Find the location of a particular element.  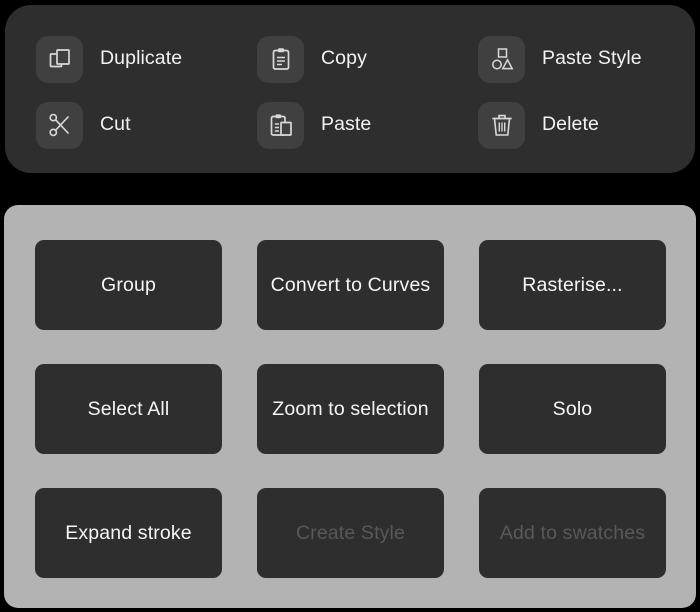

action-button-zoom-to-selection: Zoom to selection is located at coordinates (350, 409).